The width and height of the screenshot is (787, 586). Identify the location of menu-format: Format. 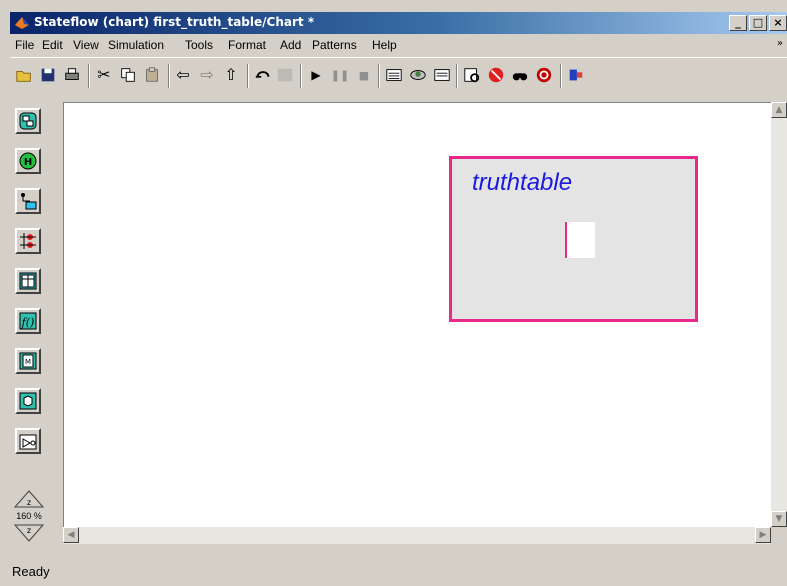
(247, 45).